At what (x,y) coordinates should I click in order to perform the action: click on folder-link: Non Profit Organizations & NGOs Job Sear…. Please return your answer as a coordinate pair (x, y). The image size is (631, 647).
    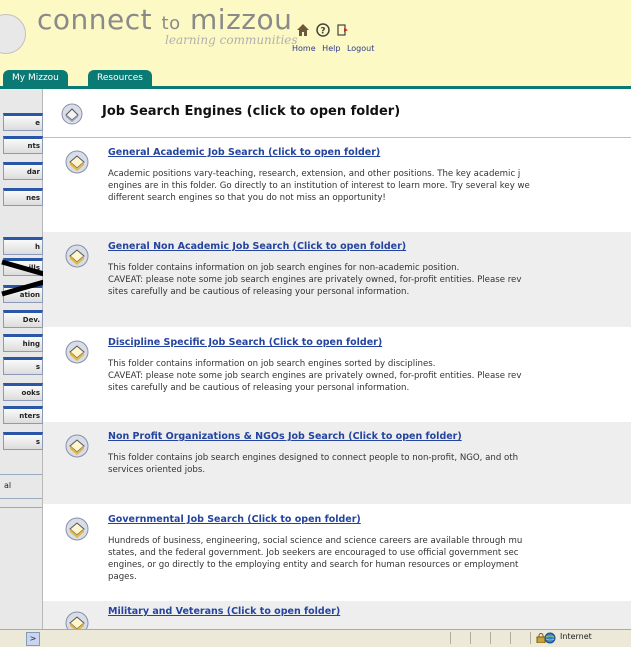
    Looking at the image, I should click on (285, 436).